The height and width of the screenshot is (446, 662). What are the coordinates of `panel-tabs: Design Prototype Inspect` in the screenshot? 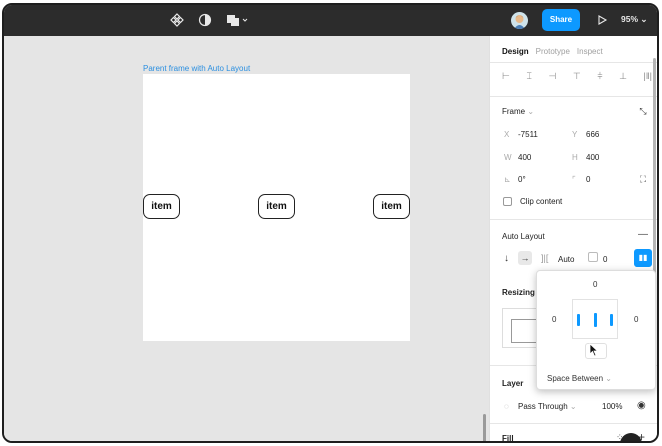 It's located at (556, 51).